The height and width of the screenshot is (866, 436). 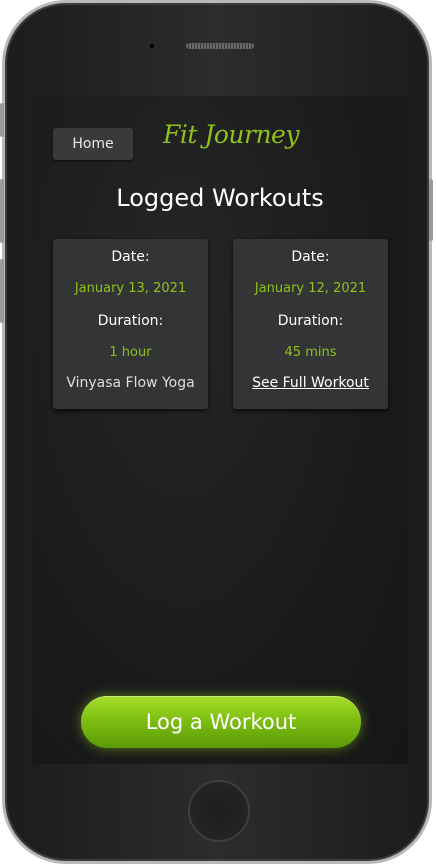 I want to click on power-button, so click(x=431, y=210).